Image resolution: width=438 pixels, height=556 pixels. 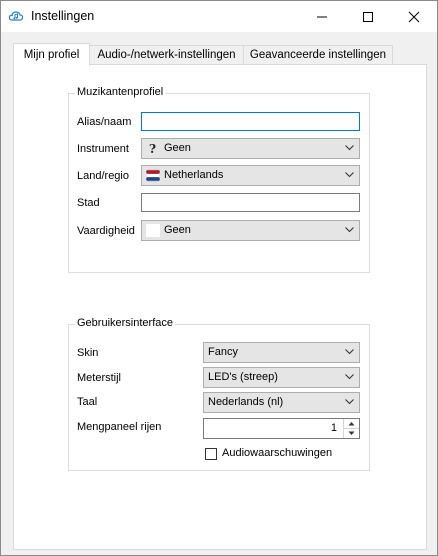 I want to click on alias-field, so click(x=250, y=121).